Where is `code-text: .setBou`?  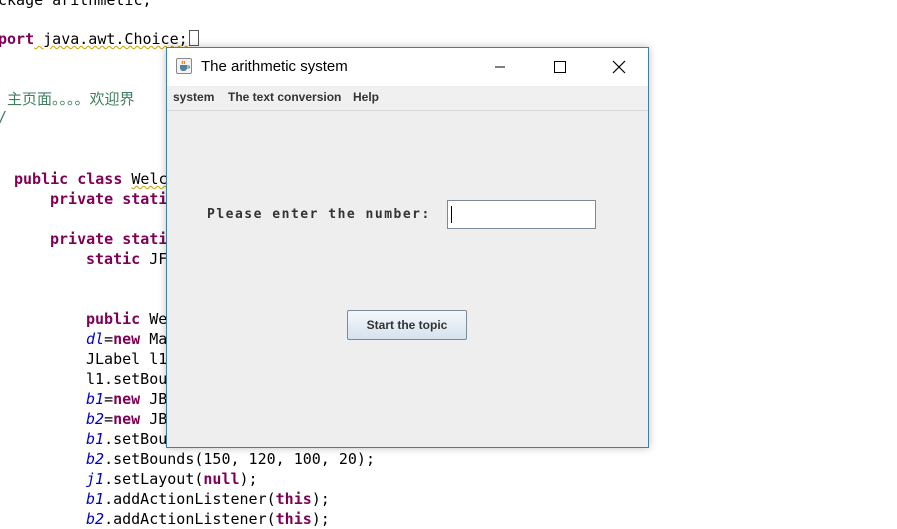
code-text: .setBou is located at coordinates (136, 439).